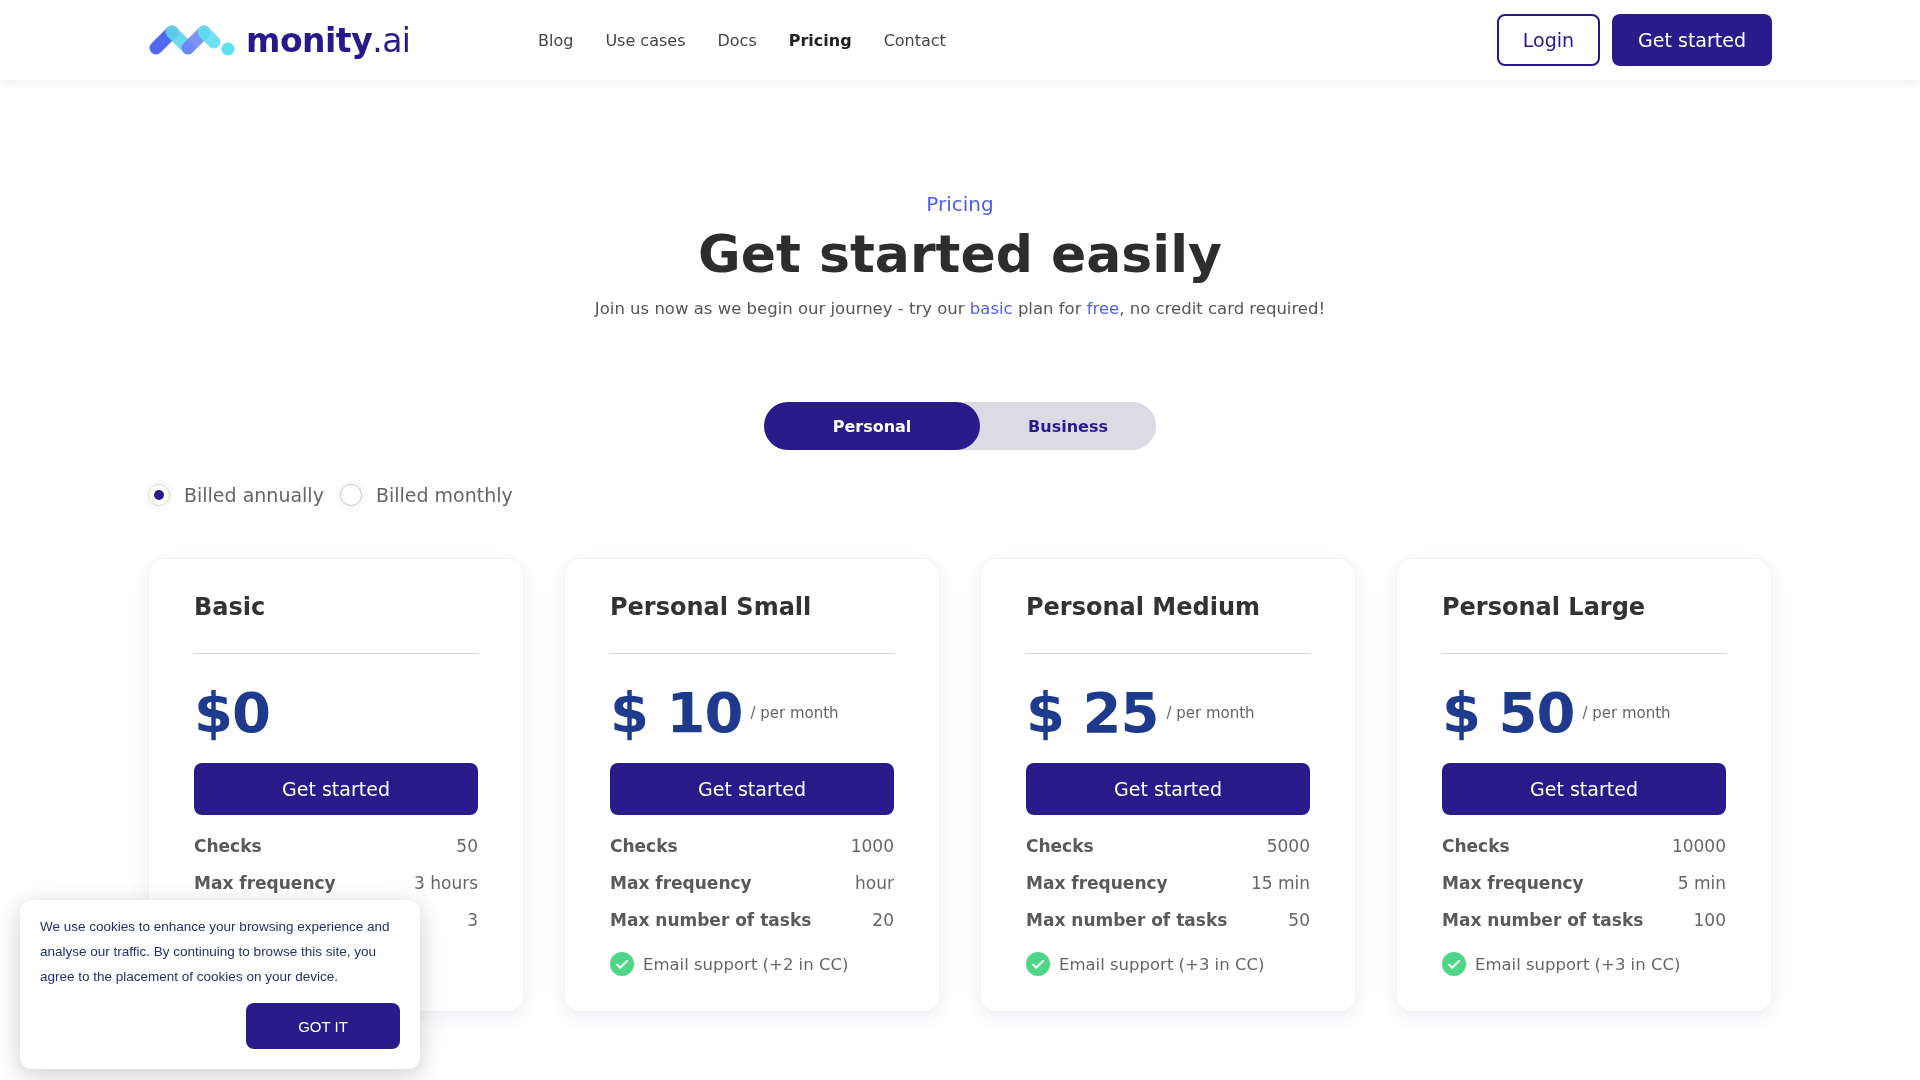 Image resolution: width=1920 pixels, height=1080 pixels. What do you see at coordinates (1544, 607) in the screenshot?
I see `plan-name: Personal Large` at bounding box center [1544, 607].